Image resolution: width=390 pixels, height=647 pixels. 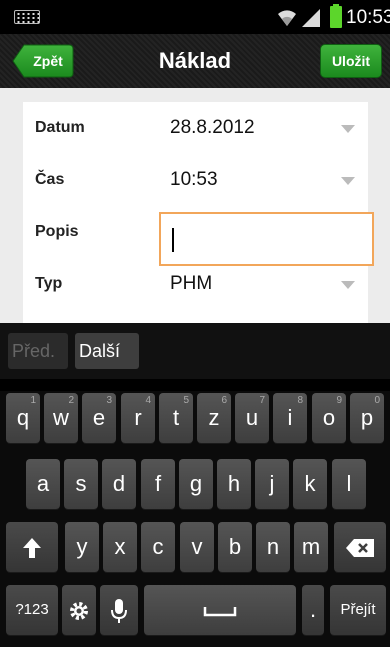 I want to click on key-h: h, so click(x=234, y=484).